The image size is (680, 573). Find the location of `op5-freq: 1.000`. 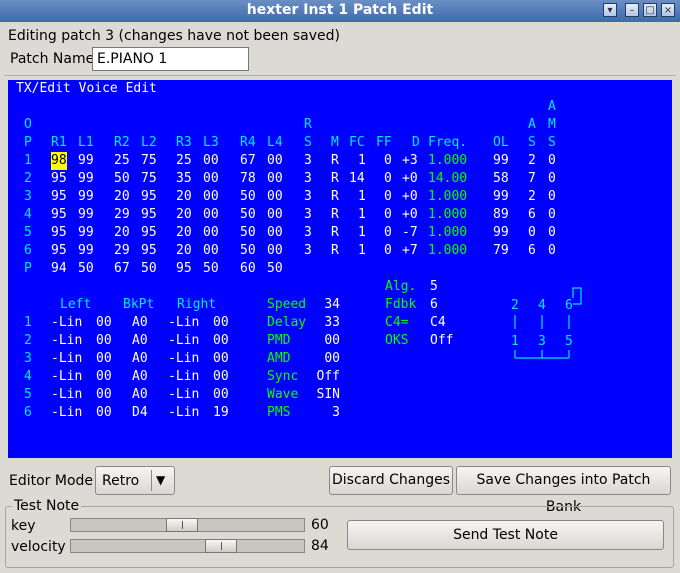

op5-freq: 1.000 is located at coordinates (447, 233).